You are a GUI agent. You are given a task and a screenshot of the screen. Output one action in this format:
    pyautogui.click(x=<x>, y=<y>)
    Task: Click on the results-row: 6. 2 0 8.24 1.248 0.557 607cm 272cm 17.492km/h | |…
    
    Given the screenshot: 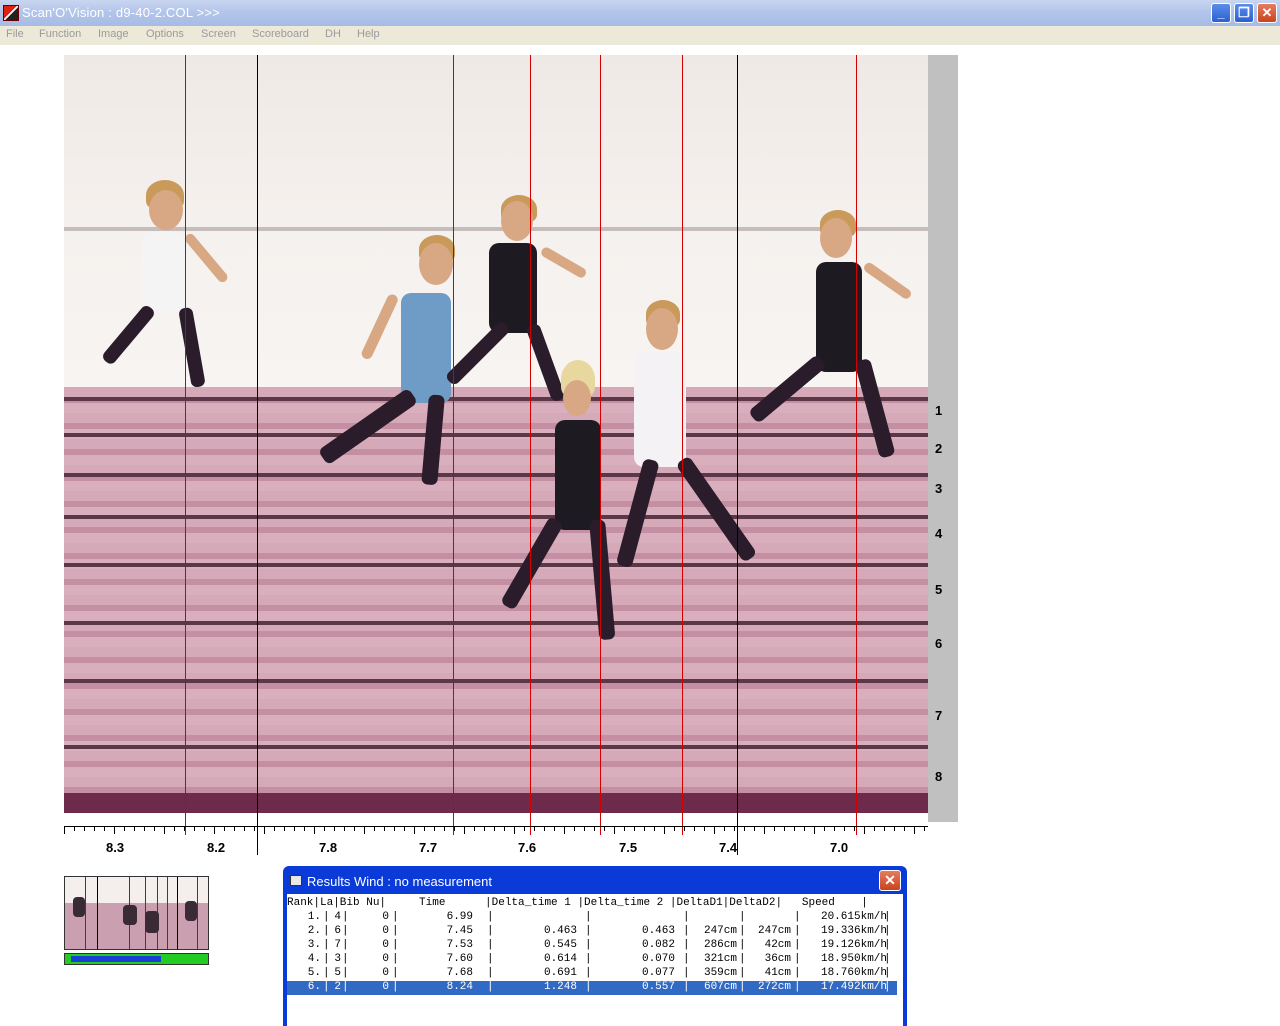 What is the action you would take?
    pyautogui.click(x=592, y=988)
    